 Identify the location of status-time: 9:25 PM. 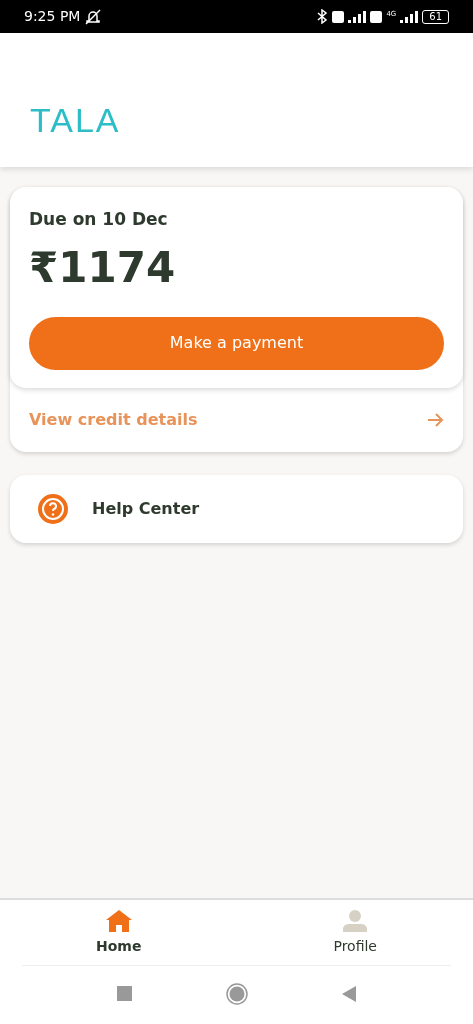
(52, 16).